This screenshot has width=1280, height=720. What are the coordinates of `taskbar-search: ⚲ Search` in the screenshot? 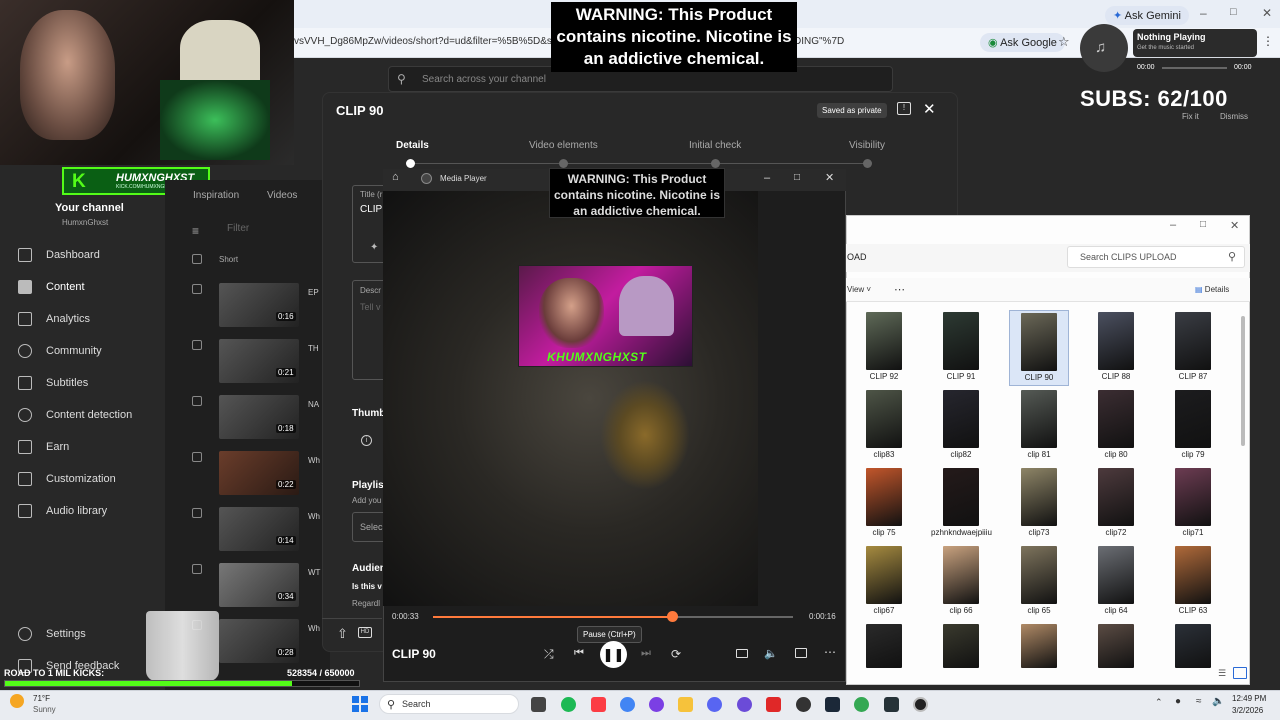 It's located at (449, 704).